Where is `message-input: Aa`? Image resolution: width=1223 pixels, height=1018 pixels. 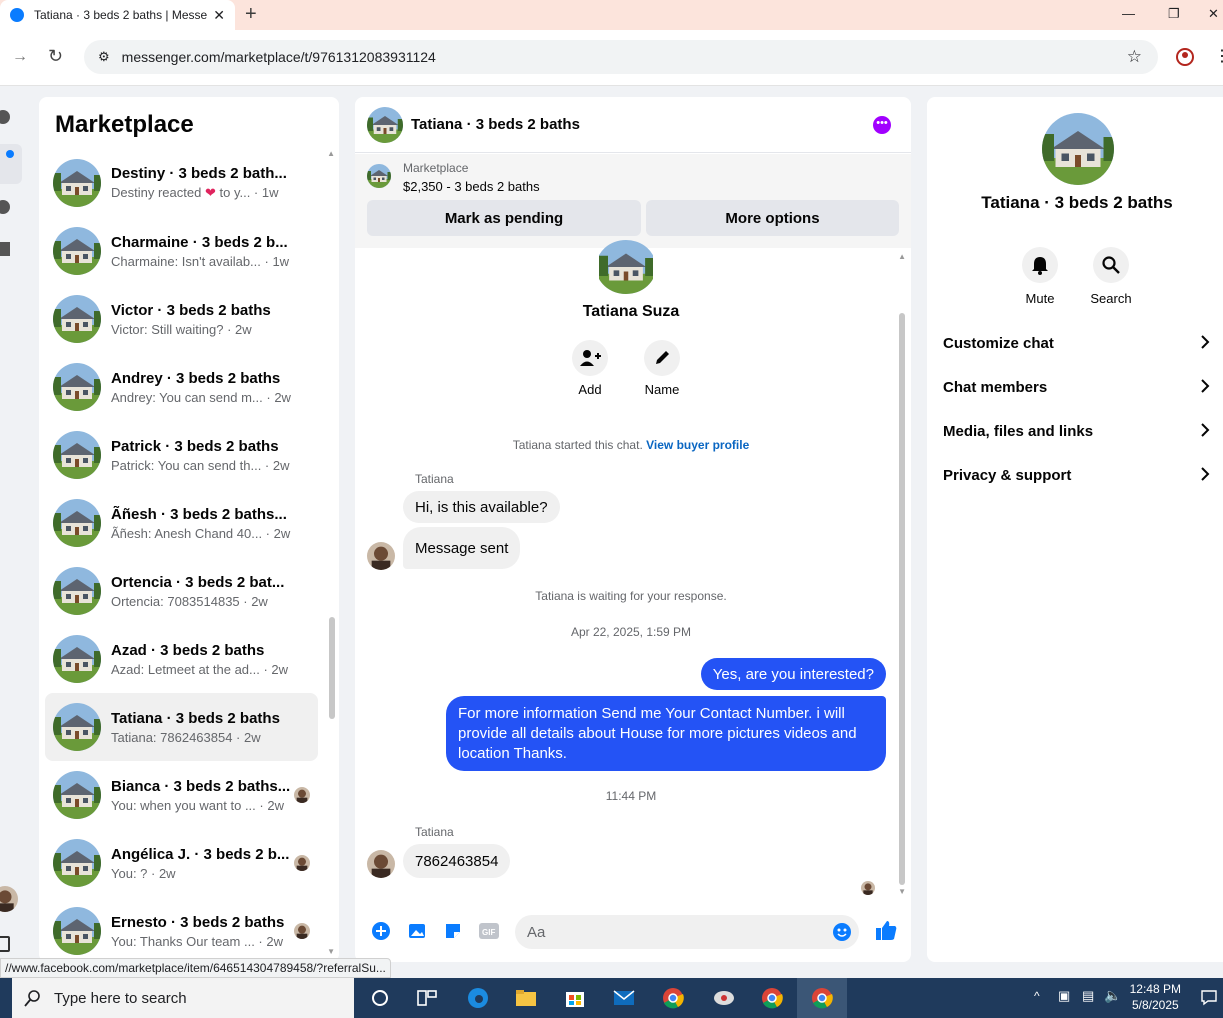
message-input: Aa is located at coordinates (687, 932).